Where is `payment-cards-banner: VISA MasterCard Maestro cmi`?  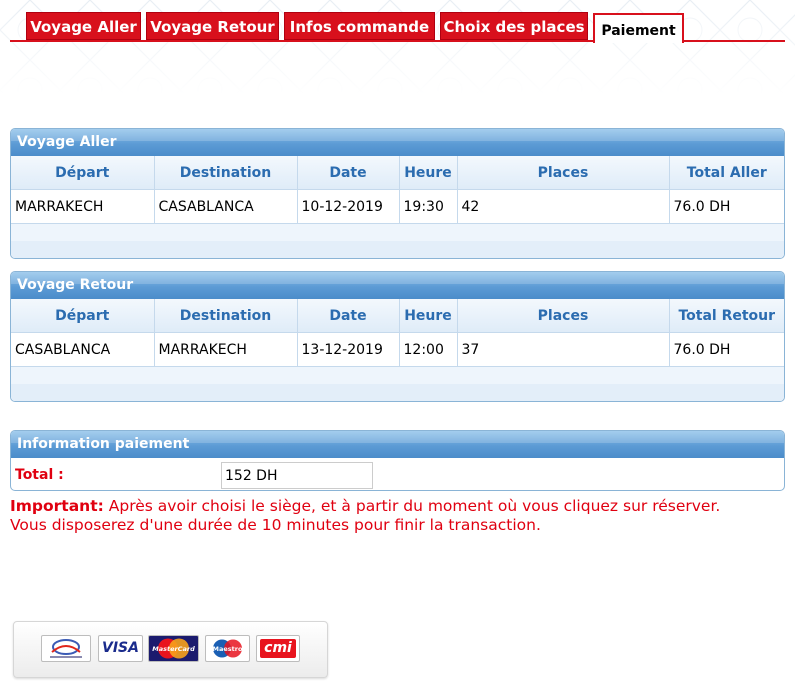
payment-cards-banner: VISA MasterCard Maestro cmi is located at coordinates (170, 649).